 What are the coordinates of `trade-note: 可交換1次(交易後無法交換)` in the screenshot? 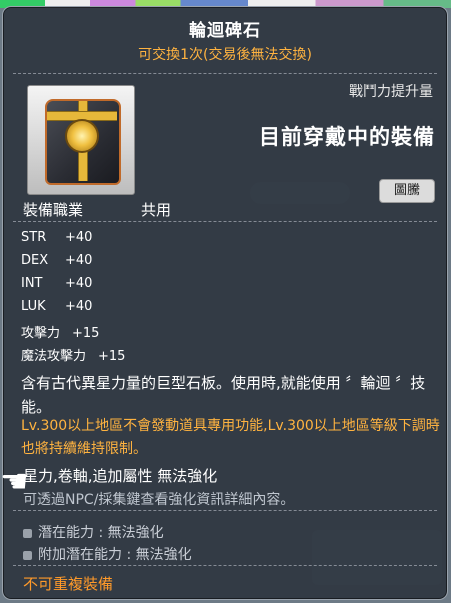 It's located at (225, 55).